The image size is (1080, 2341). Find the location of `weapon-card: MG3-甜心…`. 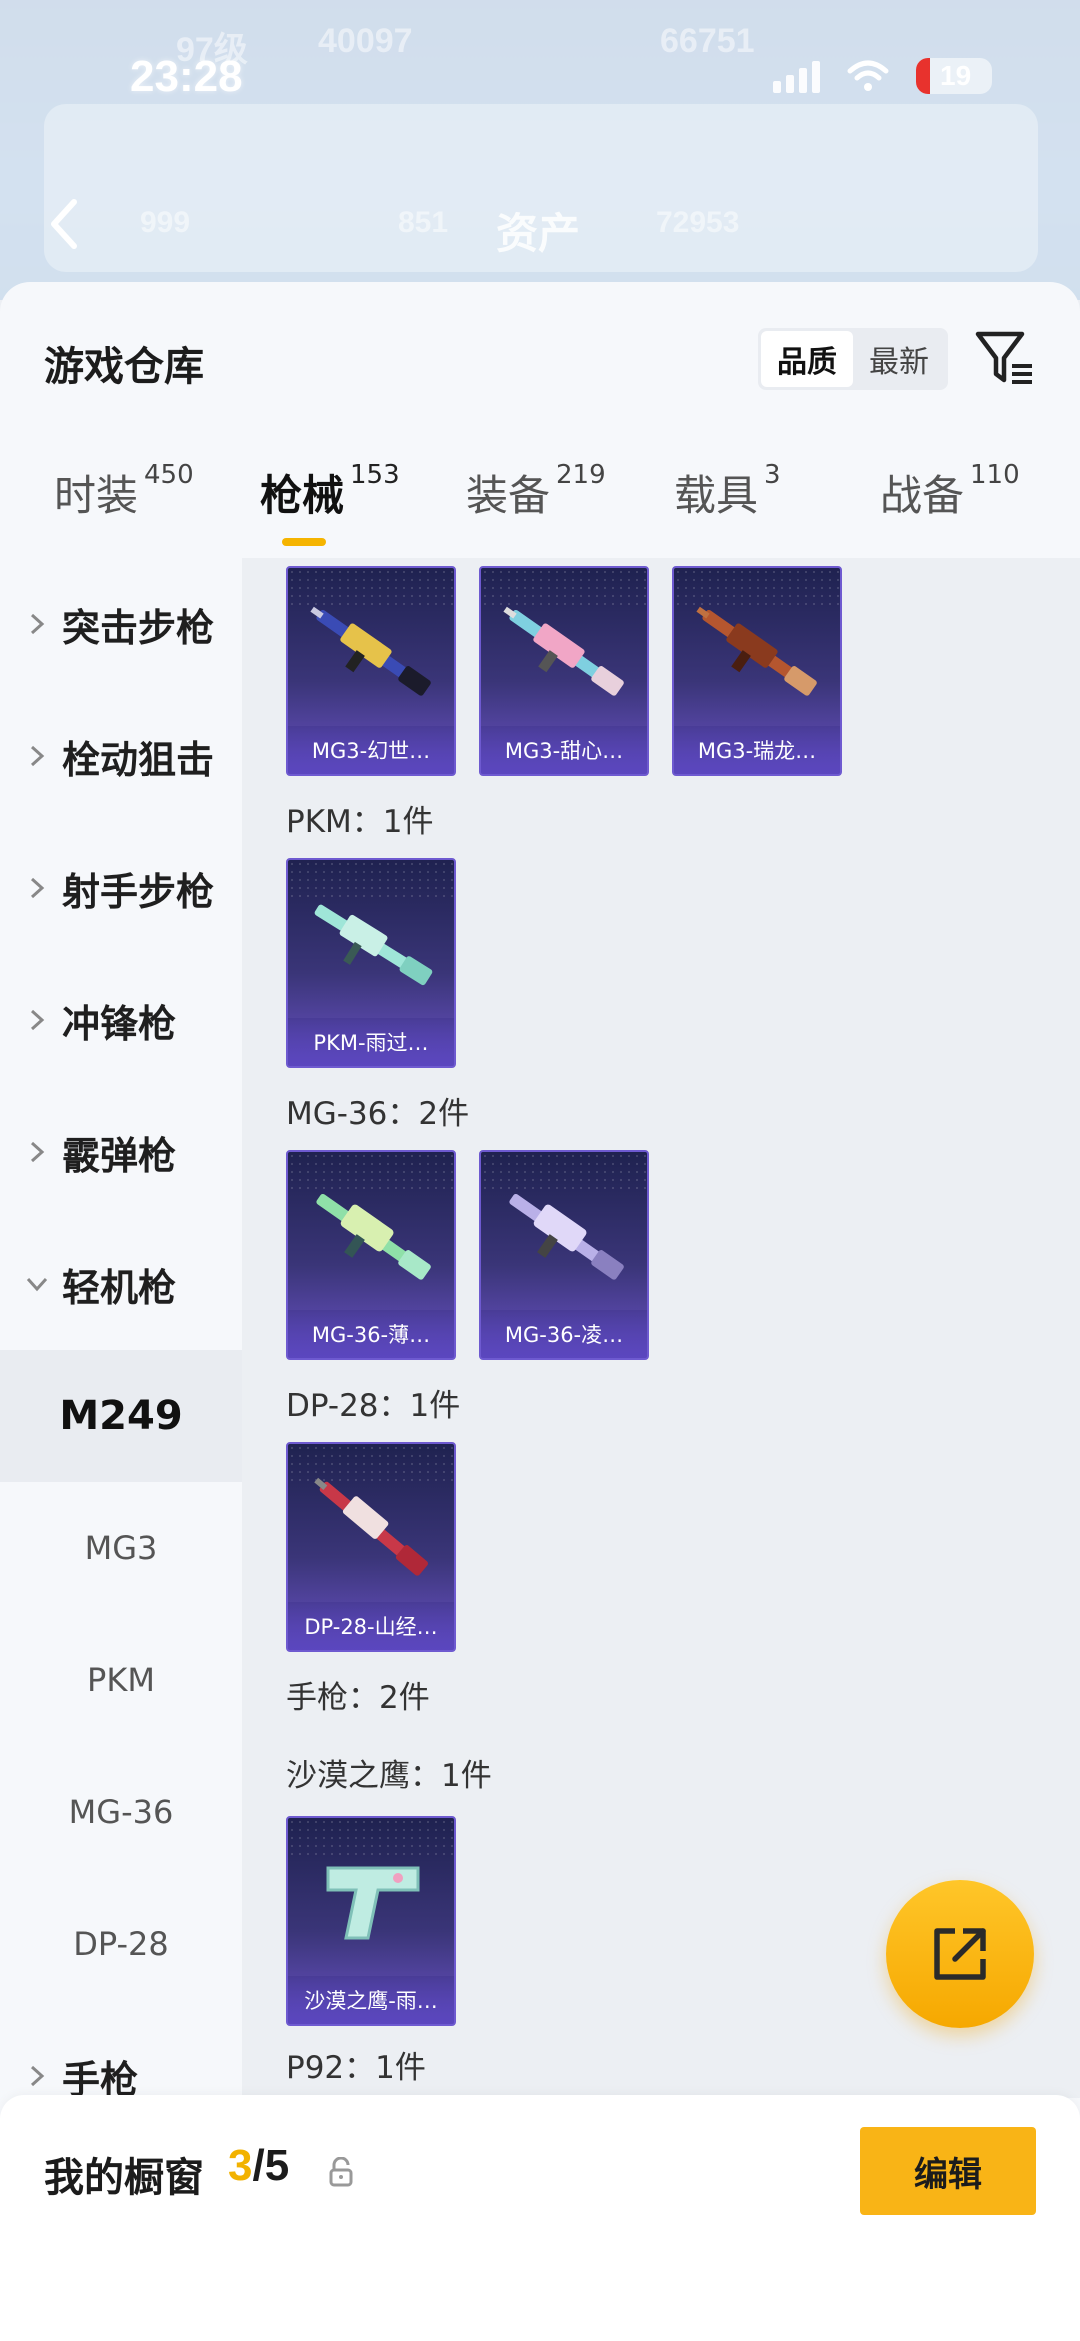

weapon-card: MG3-甜心… is located at coordinates (564, 671).